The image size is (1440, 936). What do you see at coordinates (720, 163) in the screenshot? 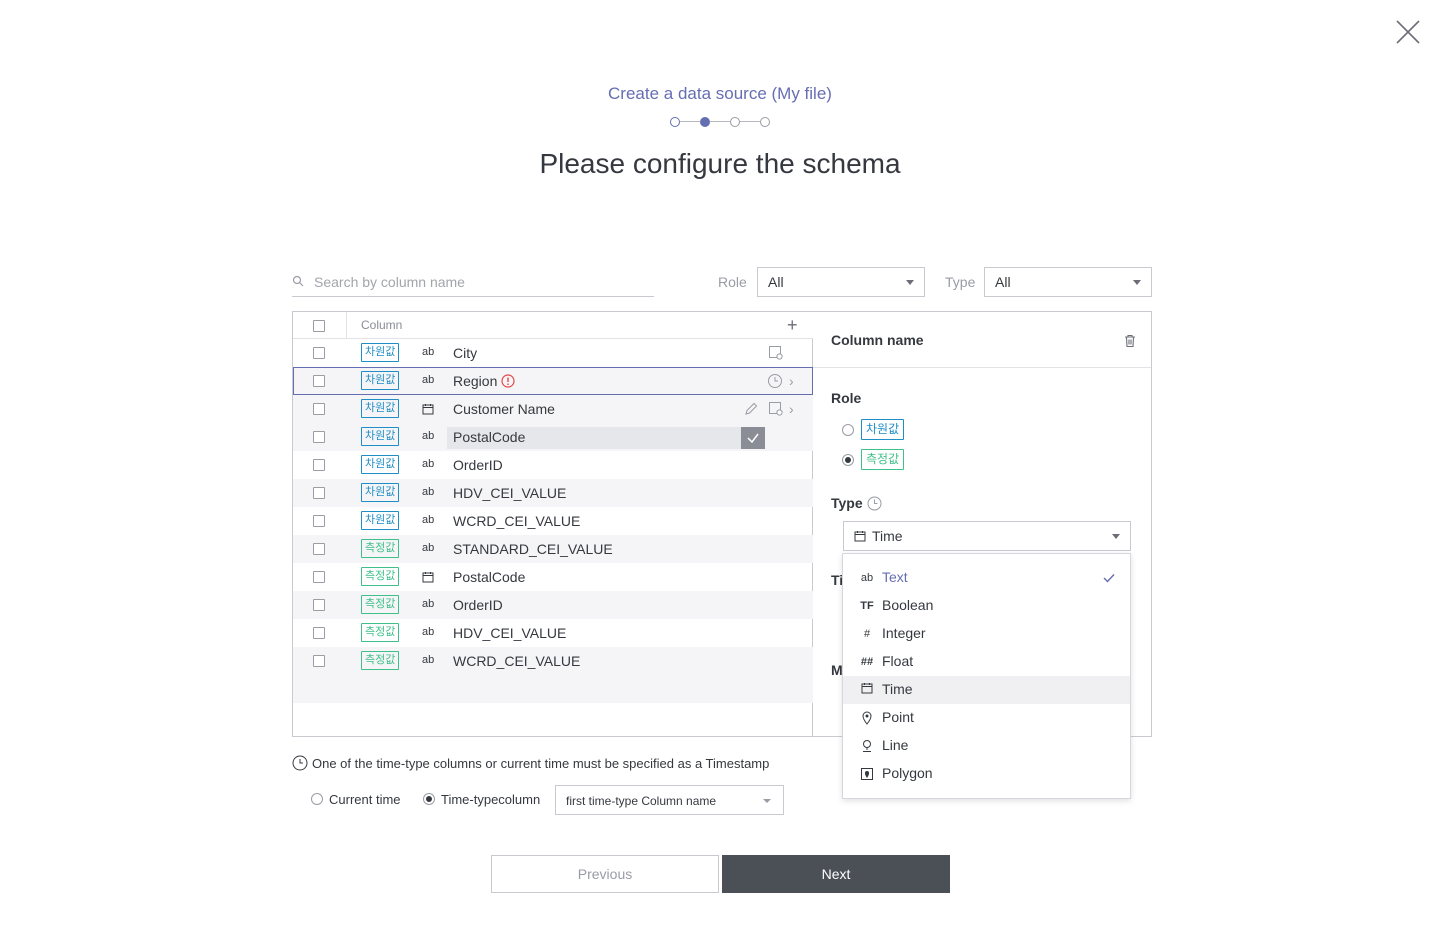
I see `page-title: Please configure the schema` at bounding box center [720, 163].